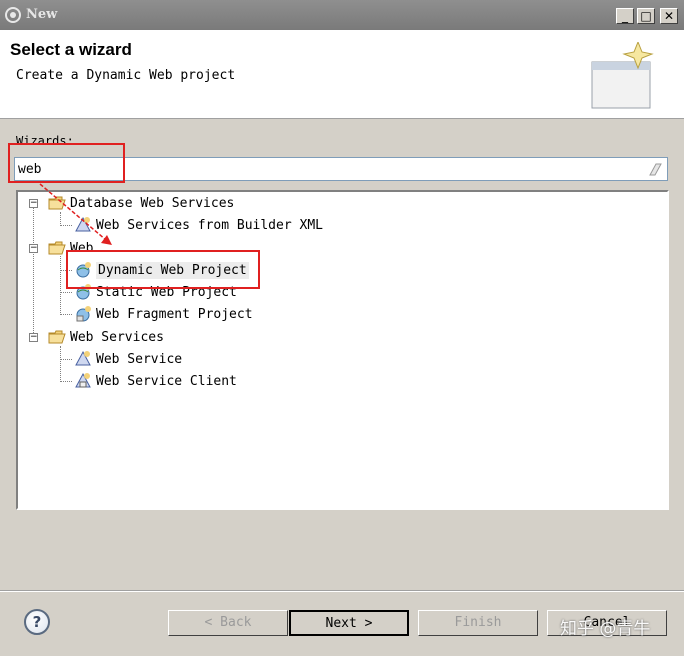 The height and width of the screenshot is (656, 684). What do you see at coordinates (669, 16) in the screenshot?
I see `close-button: ✕` at bounding box center [669, 16].